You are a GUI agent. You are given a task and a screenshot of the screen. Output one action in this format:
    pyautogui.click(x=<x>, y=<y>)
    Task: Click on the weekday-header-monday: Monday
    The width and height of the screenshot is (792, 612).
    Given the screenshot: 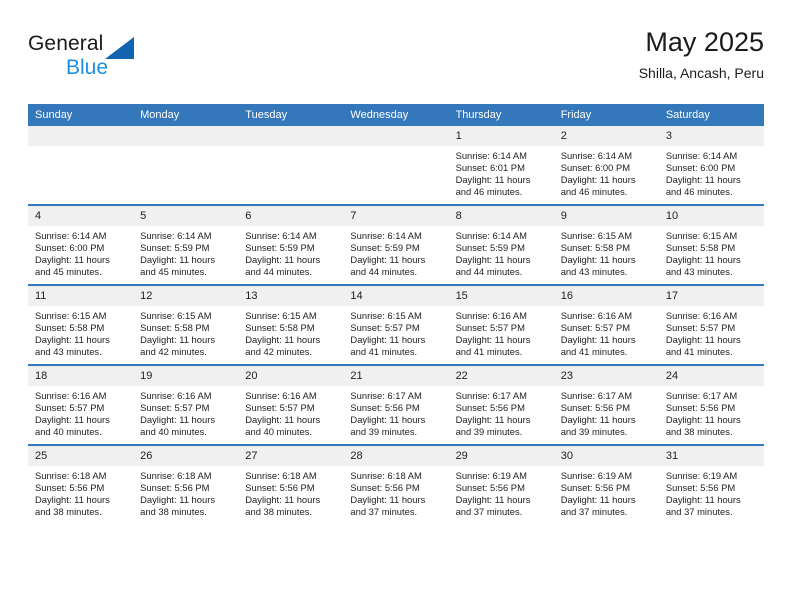 What is the action you would take?
    pyautogui.click(x=186, y=115)
    